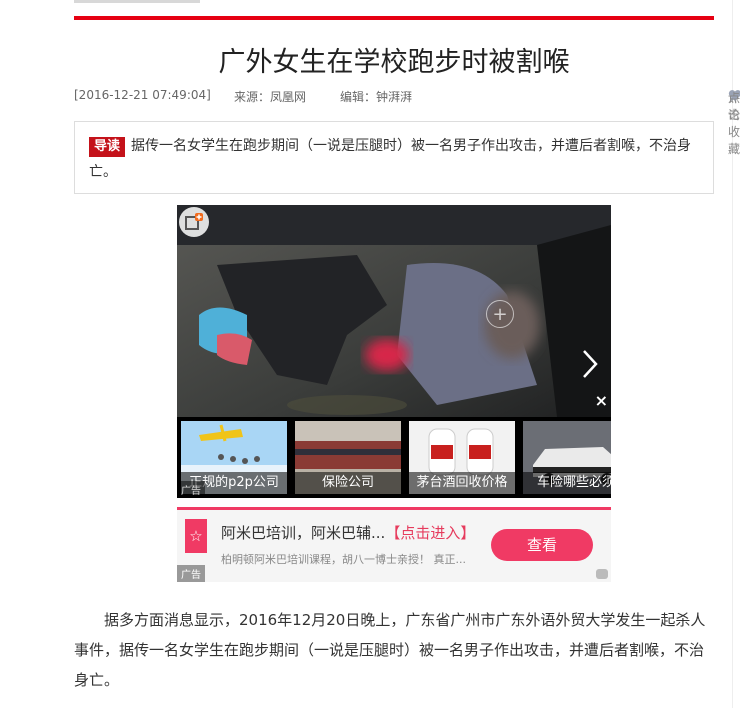  I want to click on ad-top-border, so click(394, 508).